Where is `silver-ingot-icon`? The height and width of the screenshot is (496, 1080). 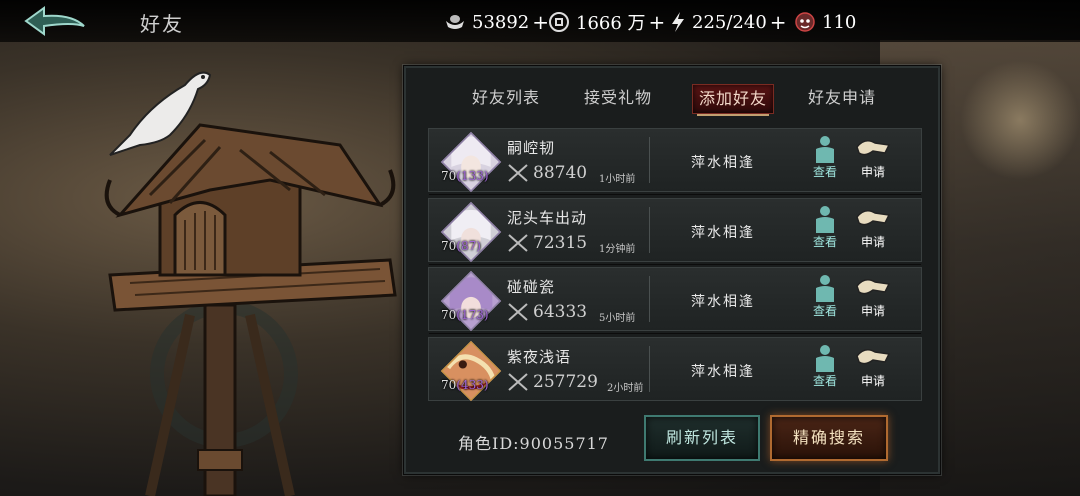 silver-ingot-icon is located at coordinates (455, 22).